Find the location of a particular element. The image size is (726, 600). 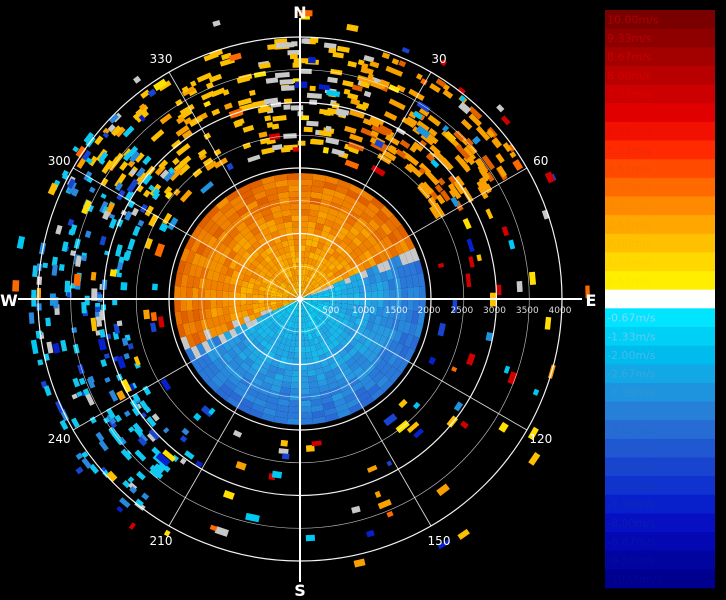

legend-label: 0.67m/s is located at coordinates (629, 281).